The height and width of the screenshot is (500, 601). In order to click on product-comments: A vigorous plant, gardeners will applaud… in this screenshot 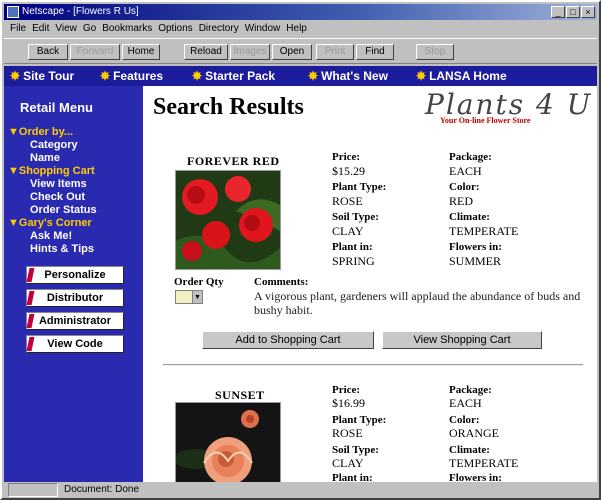, I will do `click(417, 303)`.